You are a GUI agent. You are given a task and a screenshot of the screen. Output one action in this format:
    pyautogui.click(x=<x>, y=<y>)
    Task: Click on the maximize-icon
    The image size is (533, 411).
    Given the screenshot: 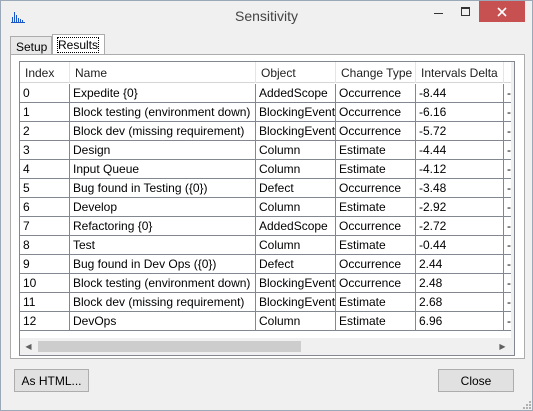 What is the action you would take?
    pyautogui.click(x=465, y=11)
    